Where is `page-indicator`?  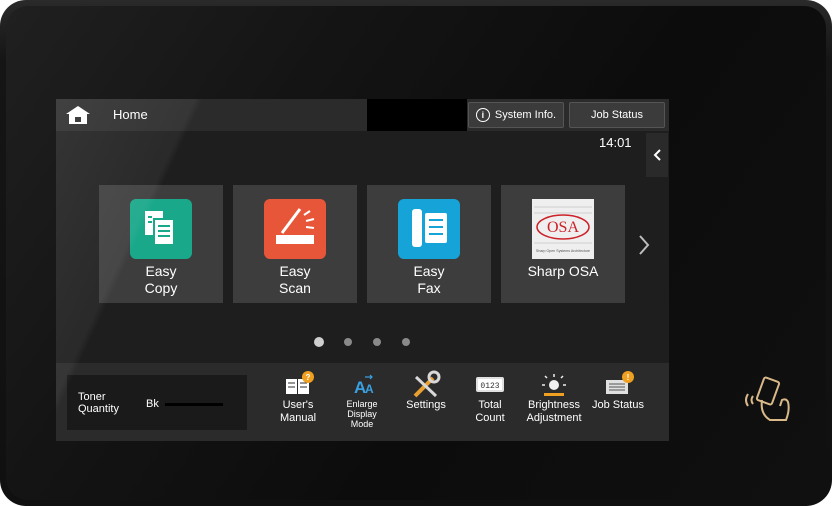
page-indicator is located at coordinates (362, 342).